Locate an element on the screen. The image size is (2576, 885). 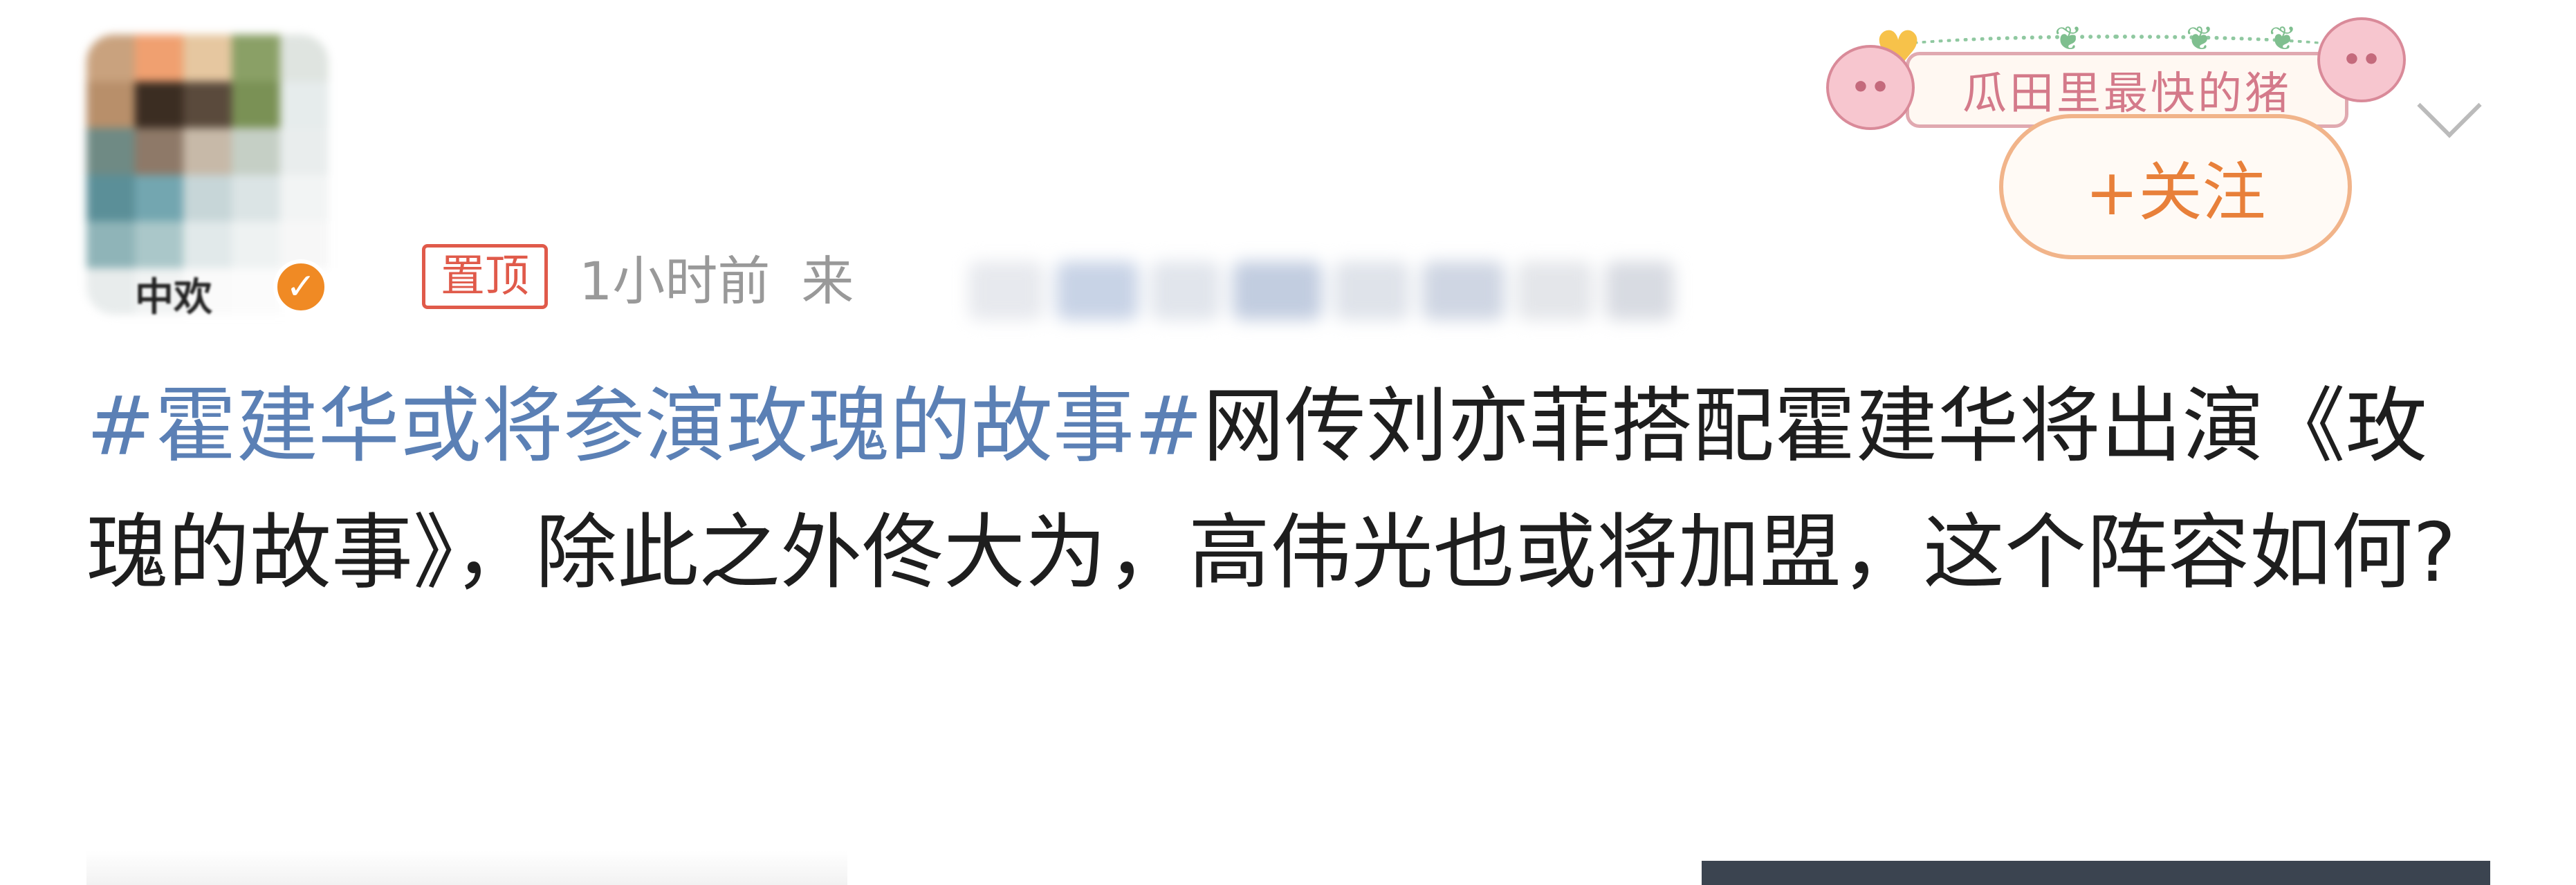
post-meta: 置顶 1小时前 来 is located at coordinates (638, 277).